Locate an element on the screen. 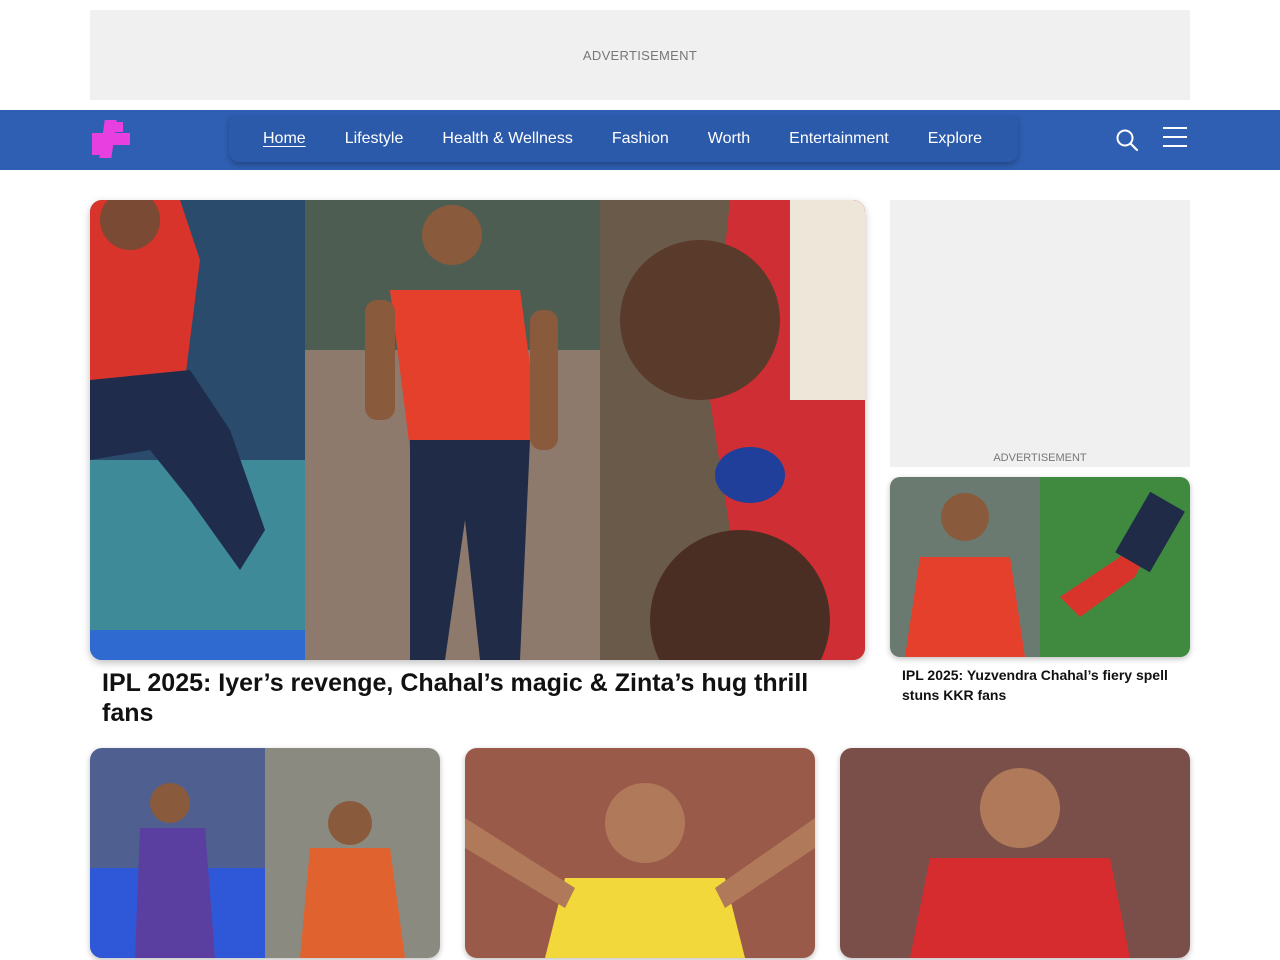 The width and height of the screenshot is (1280, 960). side-advertisement: ADVERTISEMENT is located at coordinates (1040, 333).